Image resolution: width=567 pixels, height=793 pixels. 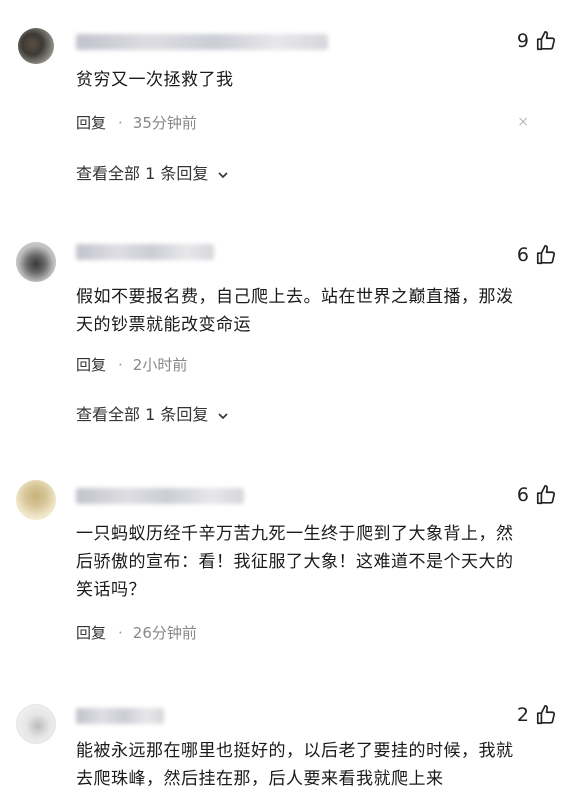 What do you see at coordinates (523, 122) in the screenshot?
I see `close-icon: ×` at bounding box center [523, 122].